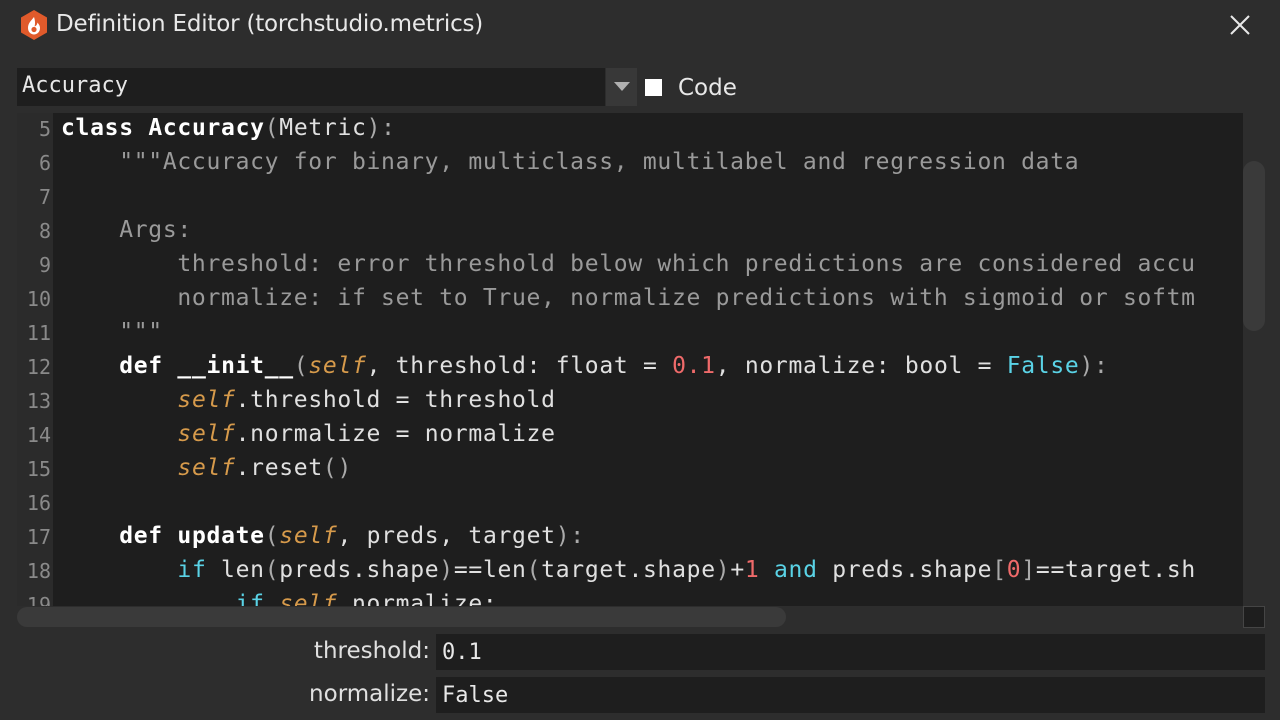 The width and height of the screenshot is (1280, 720). I want to click on line-number: 17, so click(38, 537).